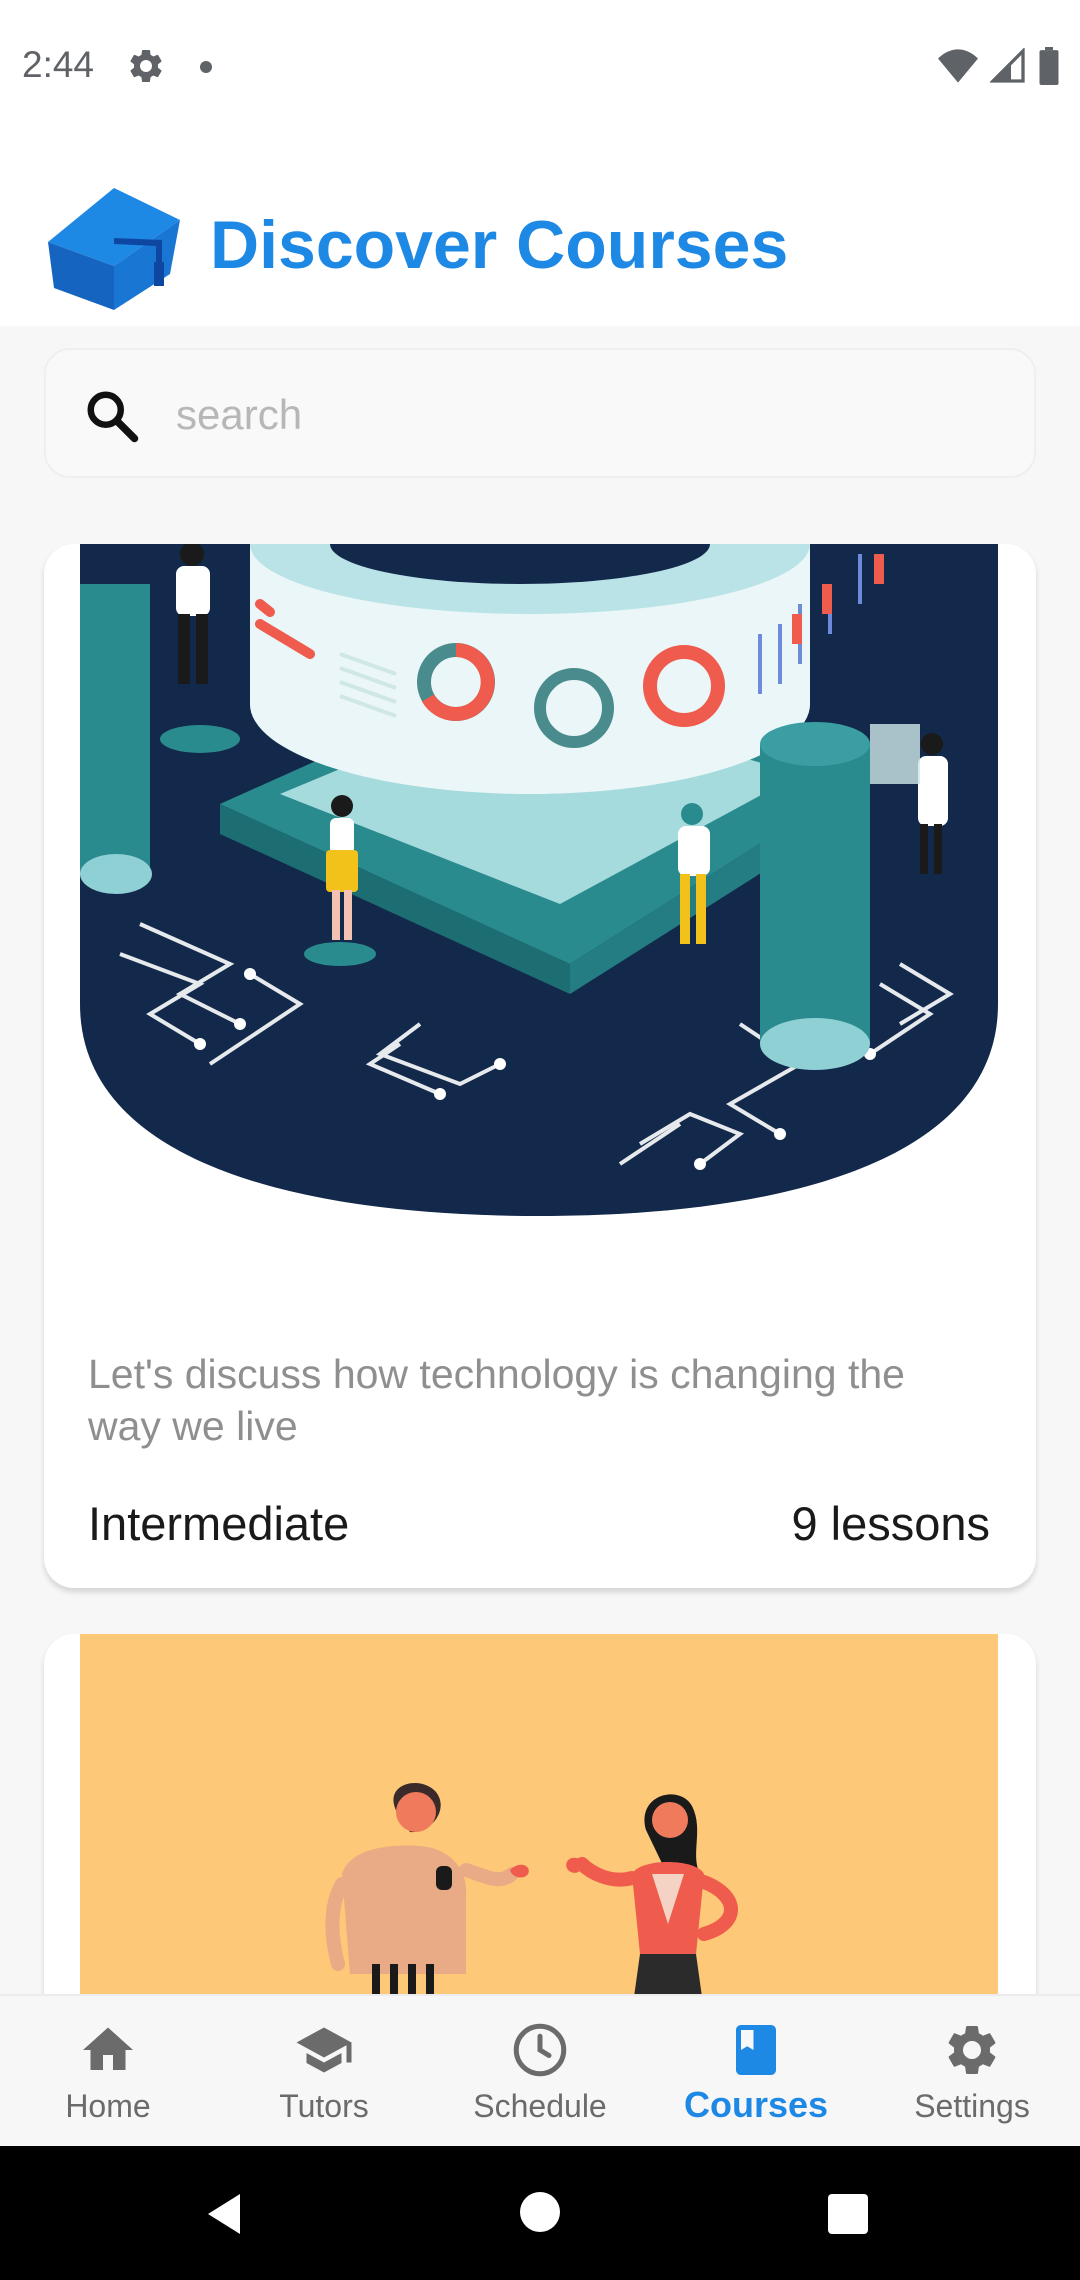 Image resolution: width=1080 pixels, height=2280 pixels. Describe the element at coordinates (540, 2106) in the screenshot. I see `nav-label-schedule: Schedule` at that location.